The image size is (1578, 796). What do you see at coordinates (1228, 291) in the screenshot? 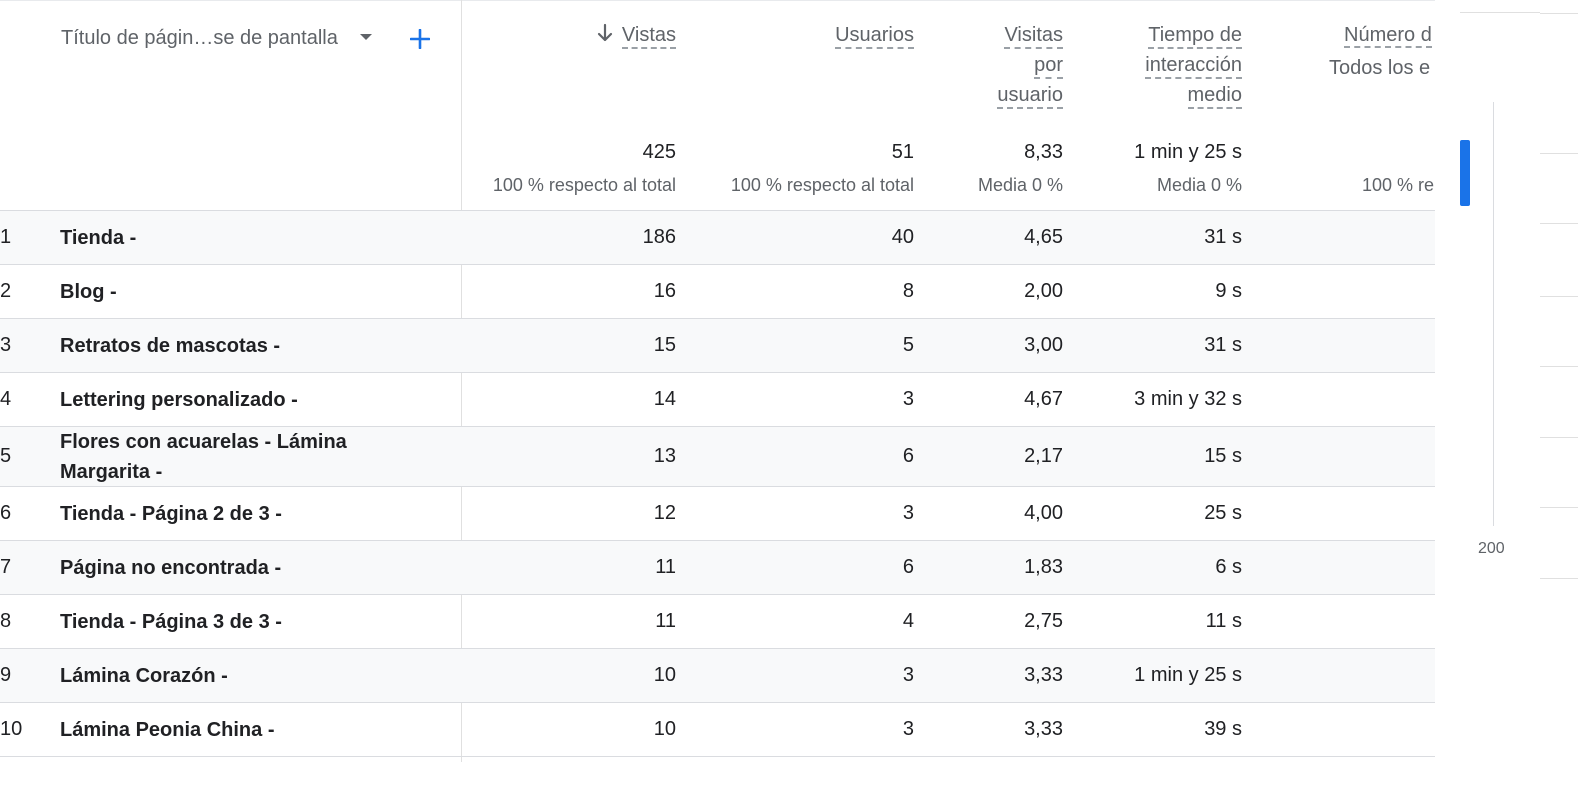
I see `row-cell-engagement: 9 s` at bounding box center [1228, 291].